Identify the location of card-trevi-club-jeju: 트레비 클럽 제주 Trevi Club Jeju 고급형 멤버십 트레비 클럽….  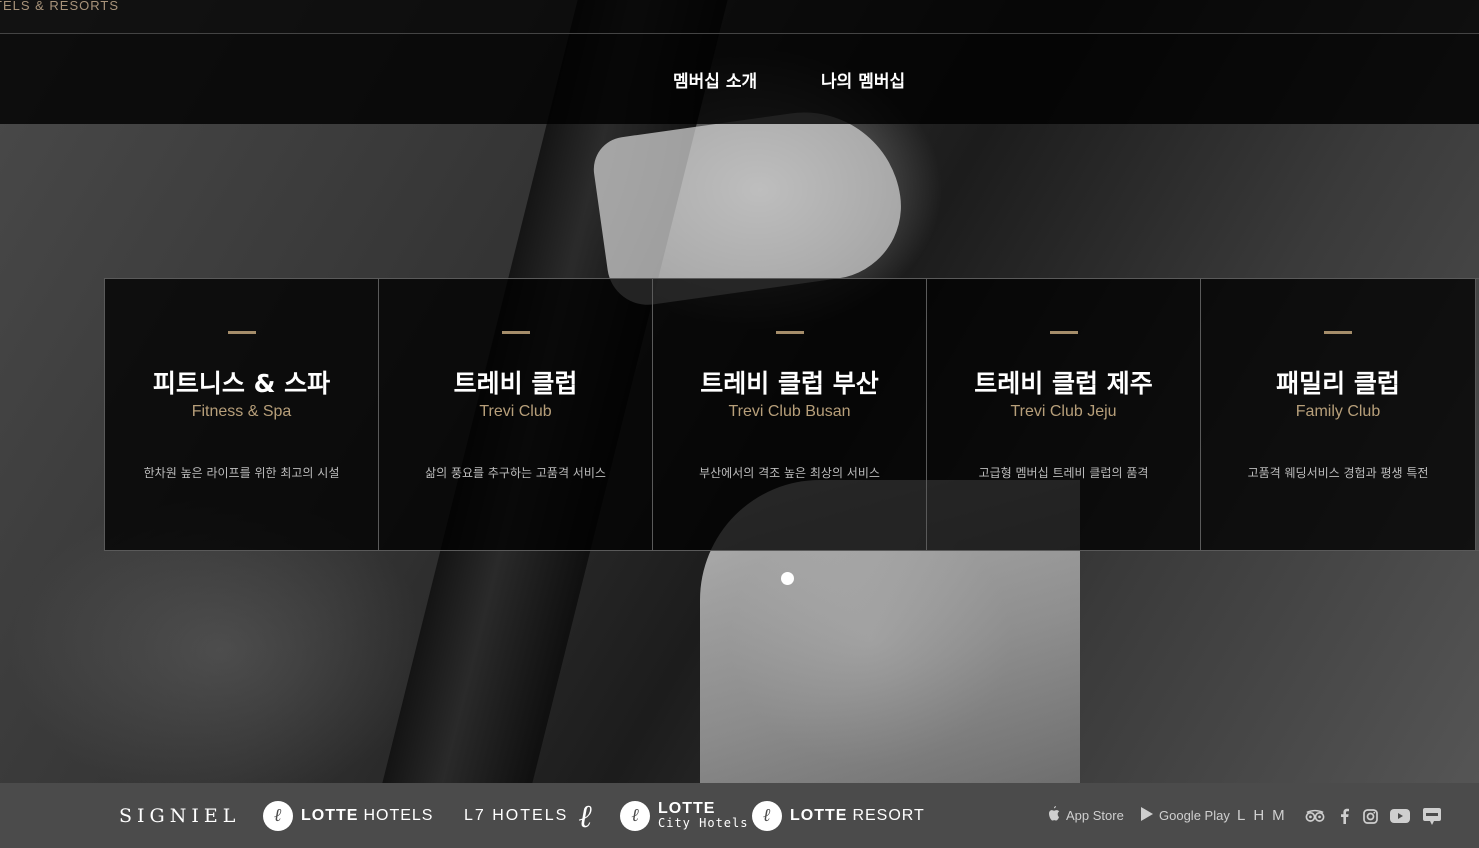
(1064, 414).